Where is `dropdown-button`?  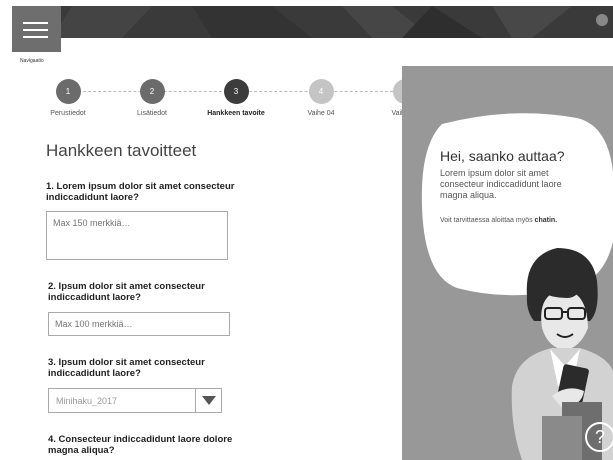 dropdown-button is located at coordinates (208, 400).